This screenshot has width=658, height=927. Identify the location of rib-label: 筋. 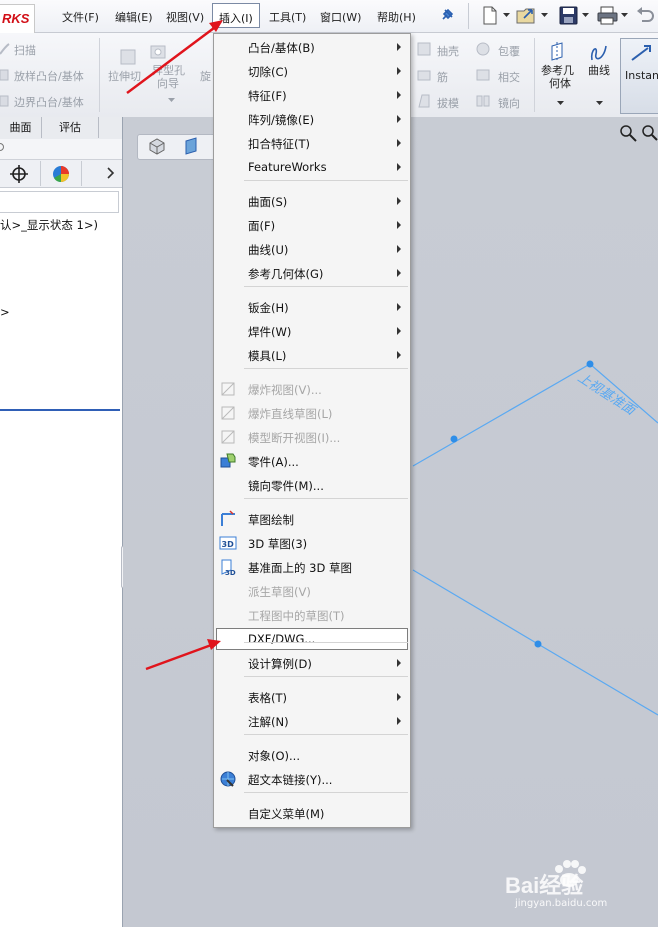
(442, 77).